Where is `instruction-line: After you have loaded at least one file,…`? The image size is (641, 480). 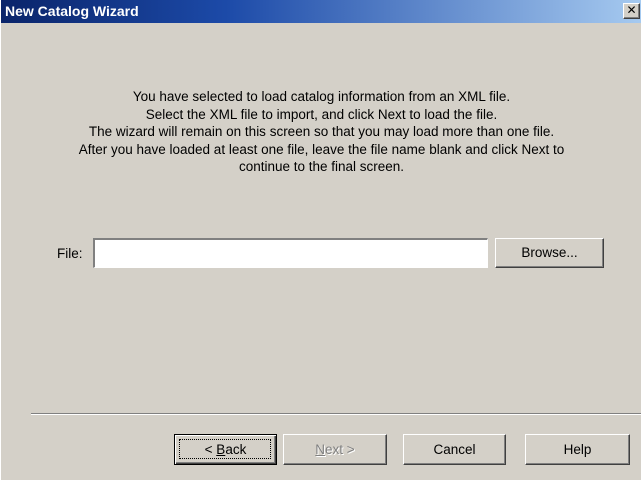
instruction-line: After you have loaded at least one file,… is located at coordinates (321, 149).